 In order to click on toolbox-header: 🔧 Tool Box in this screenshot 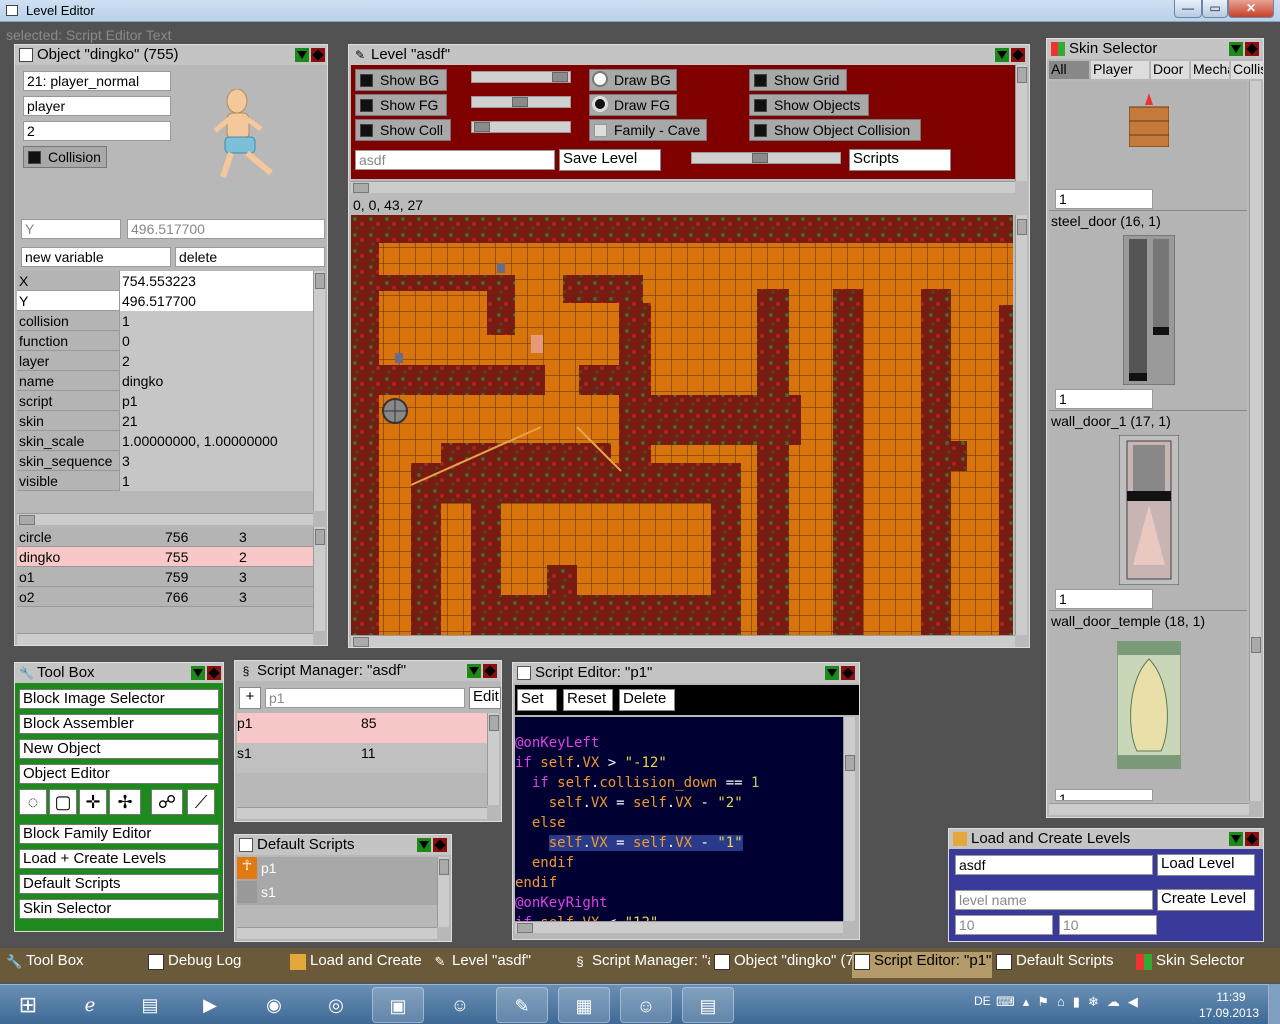, I will do `click(119, 673)`.